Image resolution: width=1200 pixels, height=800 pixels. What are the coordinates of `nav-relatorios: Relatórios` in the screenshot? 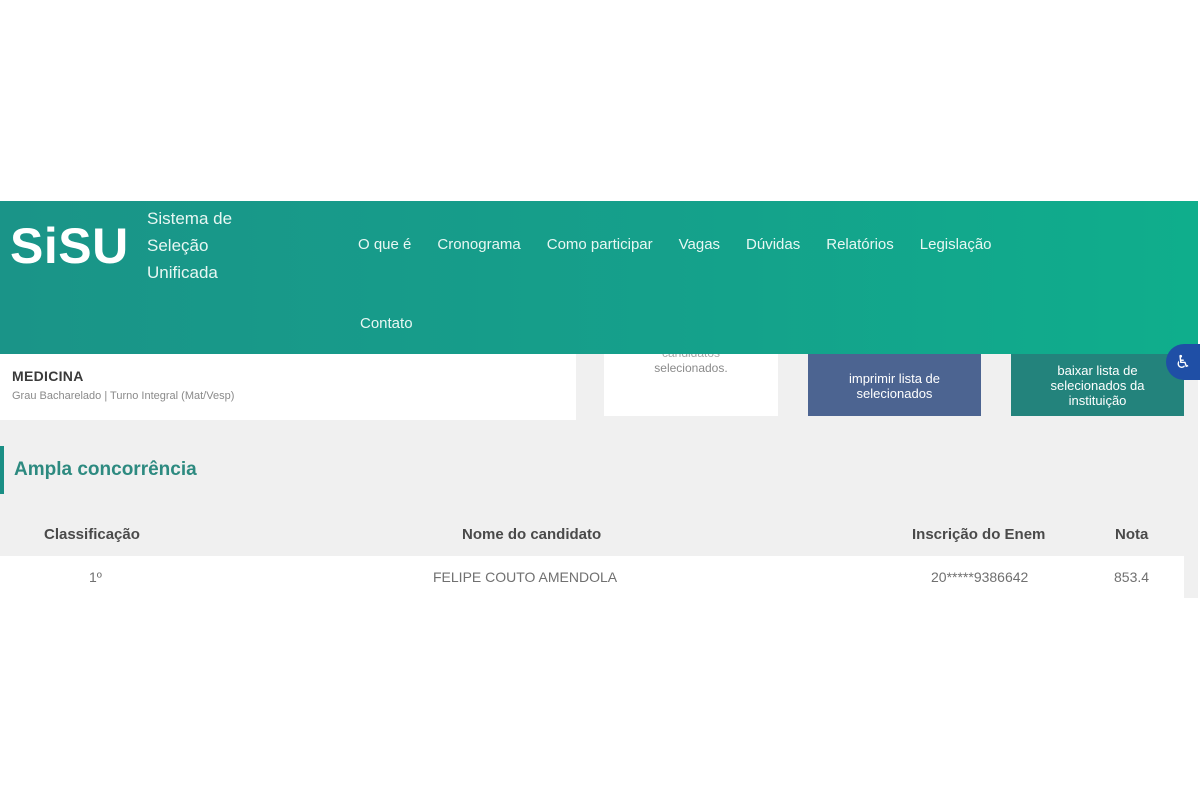 It's located at (860, 244).